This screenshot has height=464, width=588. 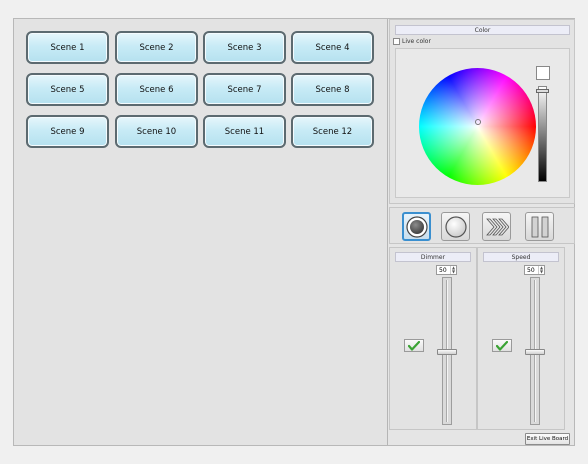 I want to click on transport-toolbar, so click(x=482, y=225).